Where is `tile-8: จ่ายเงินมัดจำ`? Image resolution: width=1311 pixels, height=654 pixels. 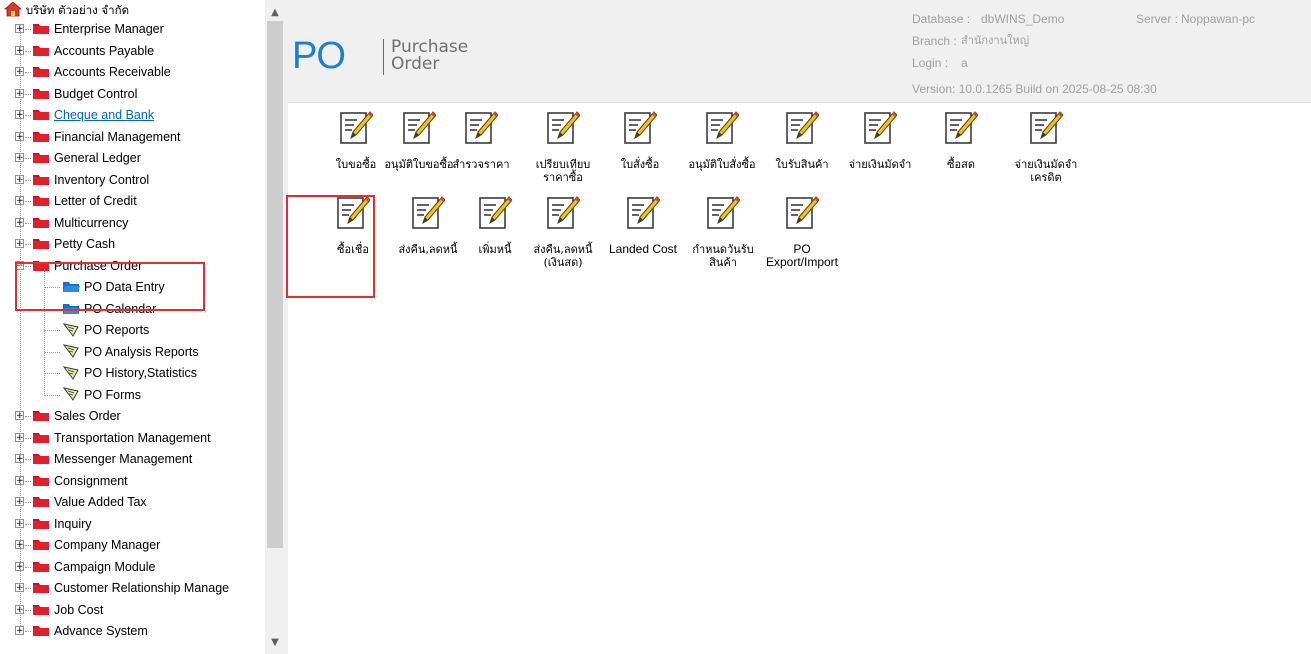
tile-8: จ่ายเงินมัดจำ is located at coordinates (880, 140).